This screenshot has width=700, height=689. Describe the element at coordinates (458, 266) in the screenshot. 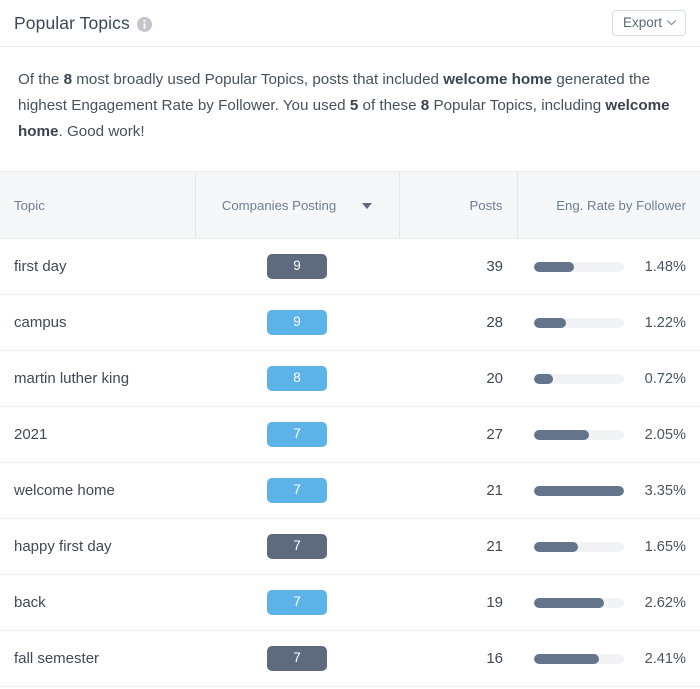

I see `cell-posts: 39` at that location.